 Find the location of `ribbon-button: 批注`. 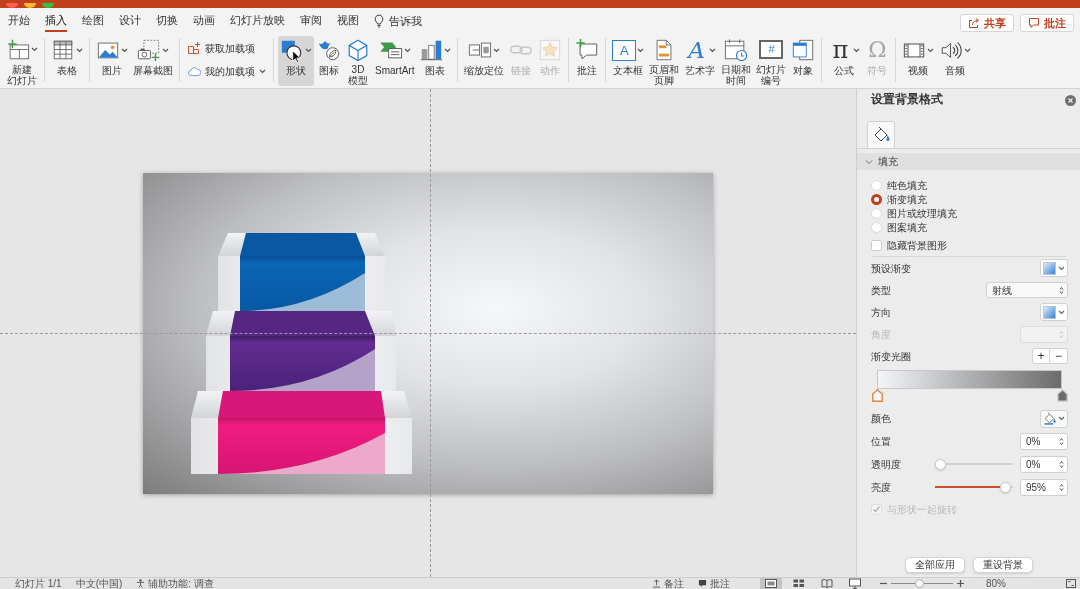

ribbon-button: 批注 is located at coordinates (587, 61).